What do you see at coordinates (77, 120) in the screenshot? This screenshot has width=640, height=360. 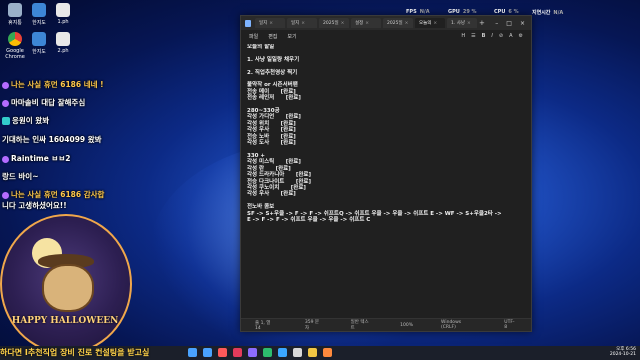 I see `chat-message: 응원이 왔봐` at bounding box center [77, 120].